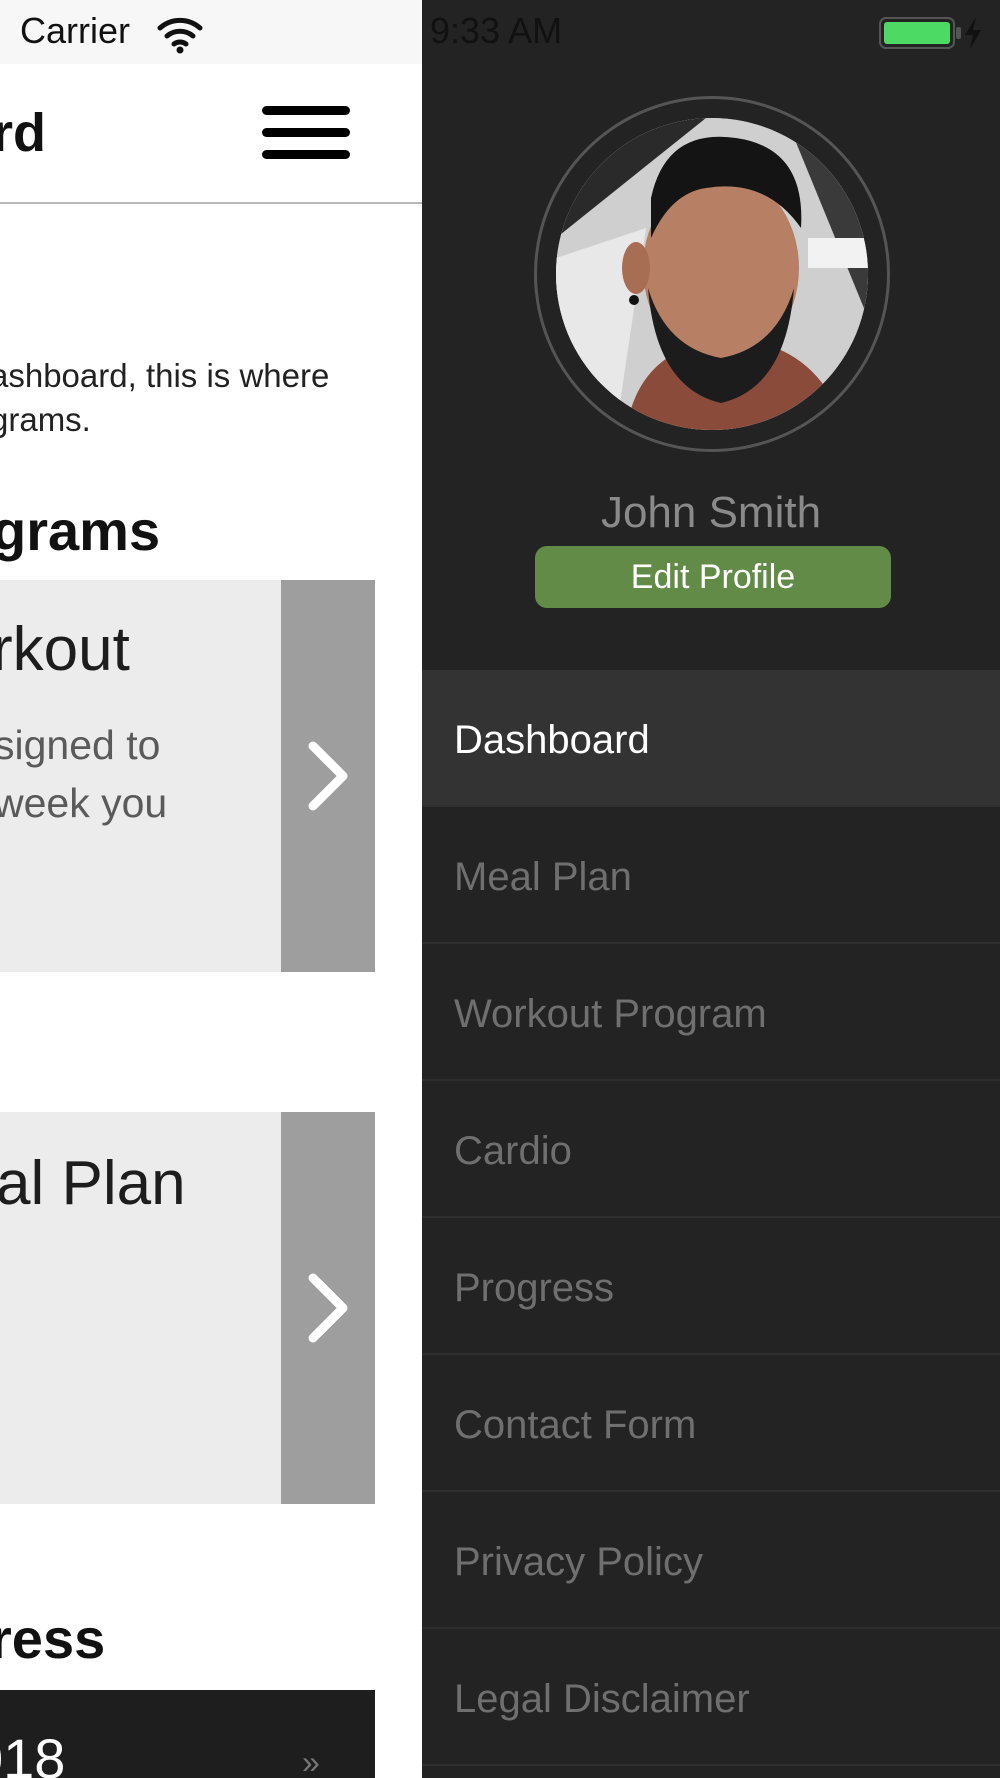 Image resolution: width=1000 pixels, height=1778 pixels. I want to click on intro-line: ashboard, this is where, so click(165, 375).